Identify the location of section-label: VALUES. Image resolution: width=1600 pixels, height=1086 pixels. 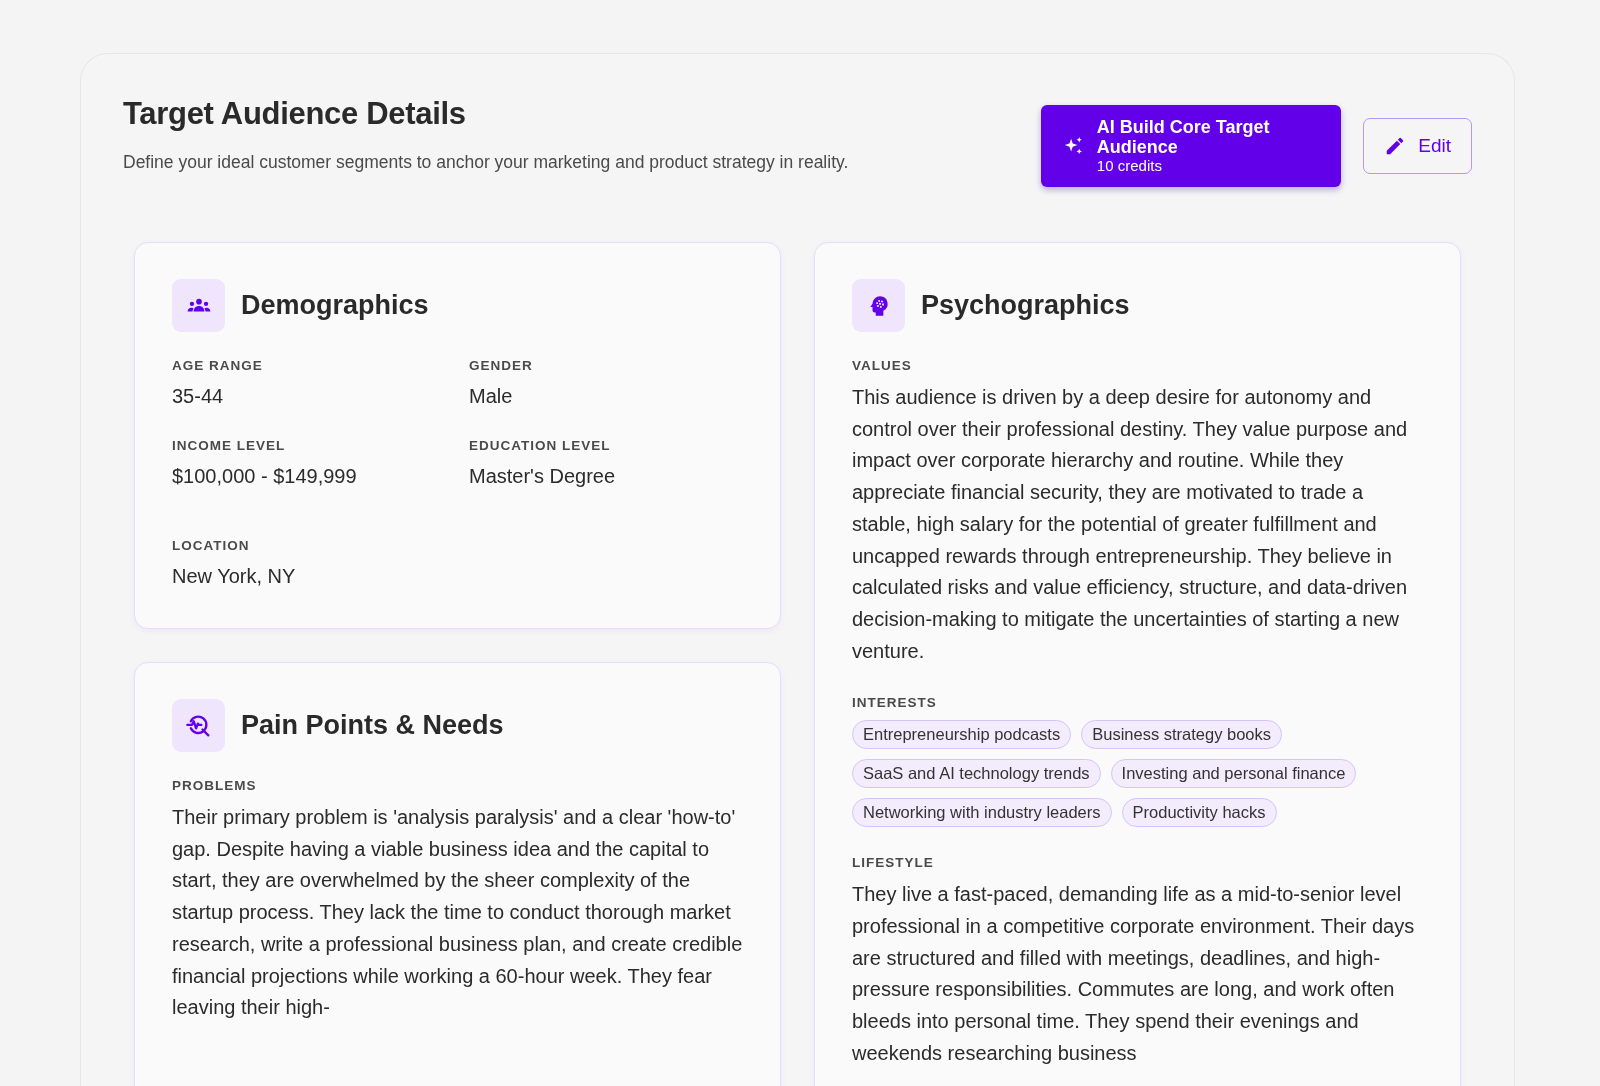
(882, 365).